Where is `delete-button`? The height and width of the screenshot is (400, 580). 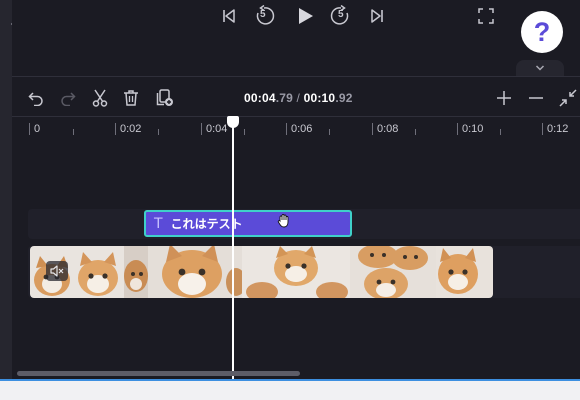
delete-button is located at coordinates (131, 98).